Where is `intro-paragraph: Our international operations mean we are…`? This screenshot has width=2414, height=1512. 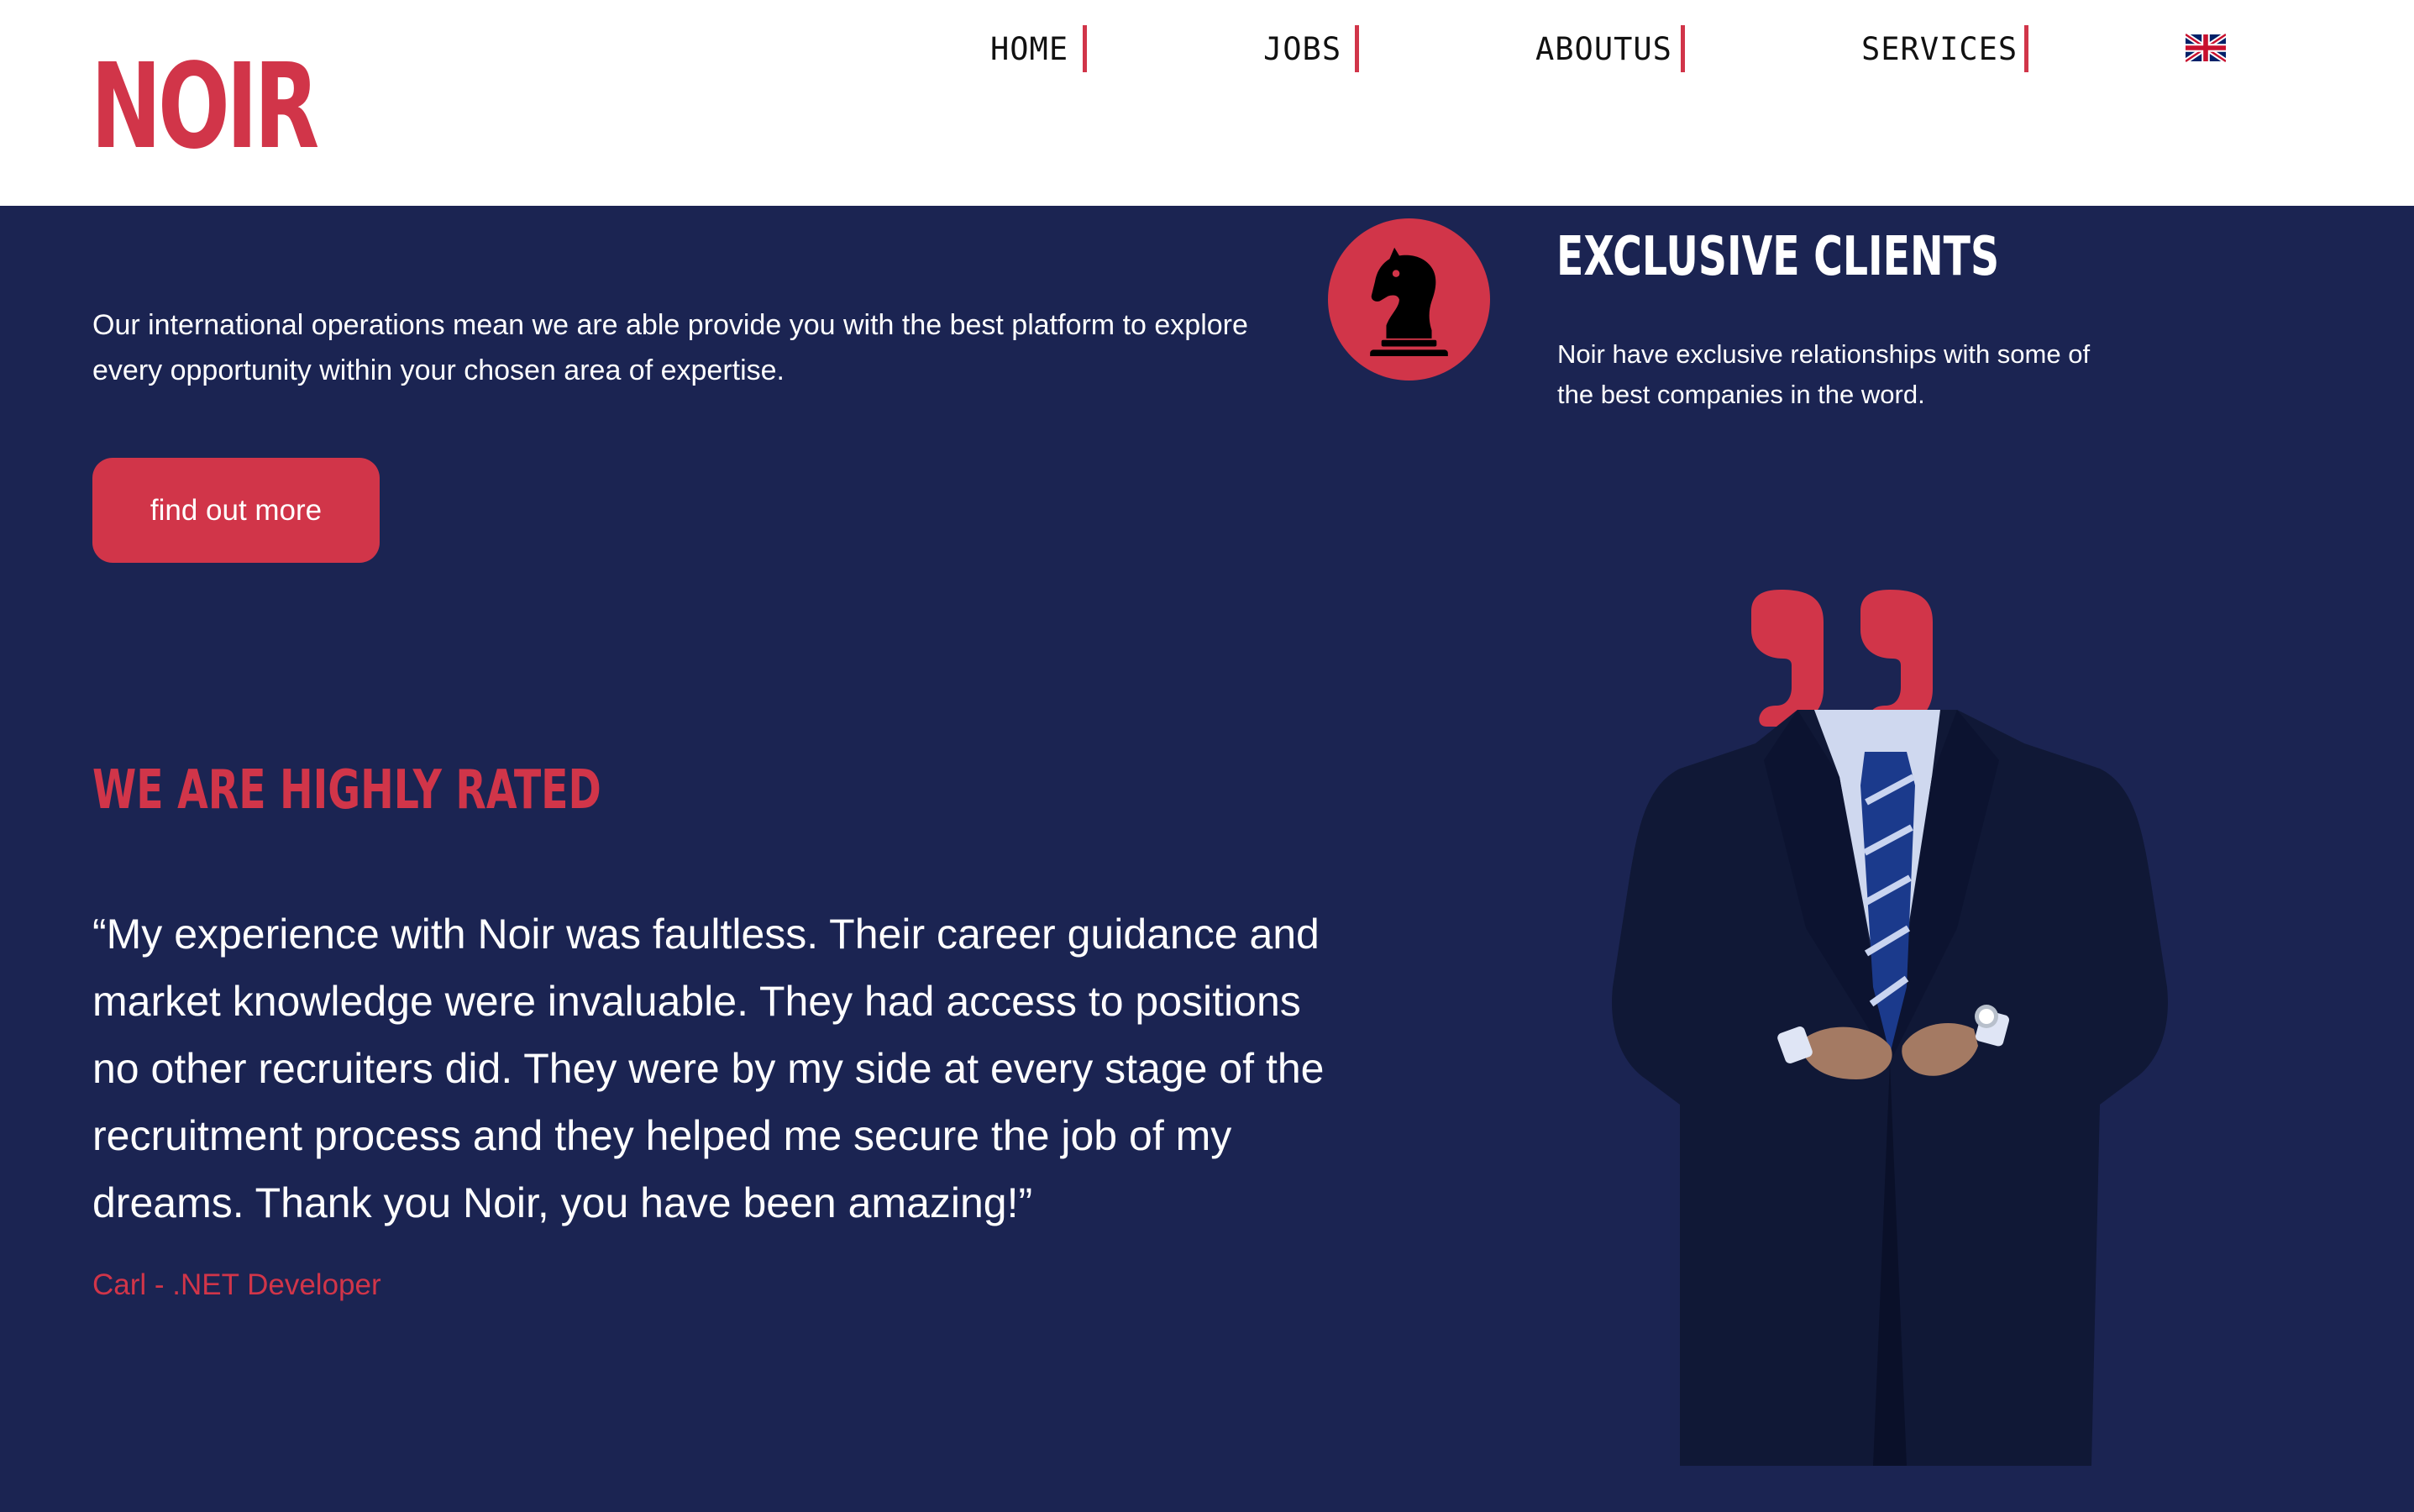 intro-paragraph: Our international operations mean we are… is located at coordinates (670, 347).